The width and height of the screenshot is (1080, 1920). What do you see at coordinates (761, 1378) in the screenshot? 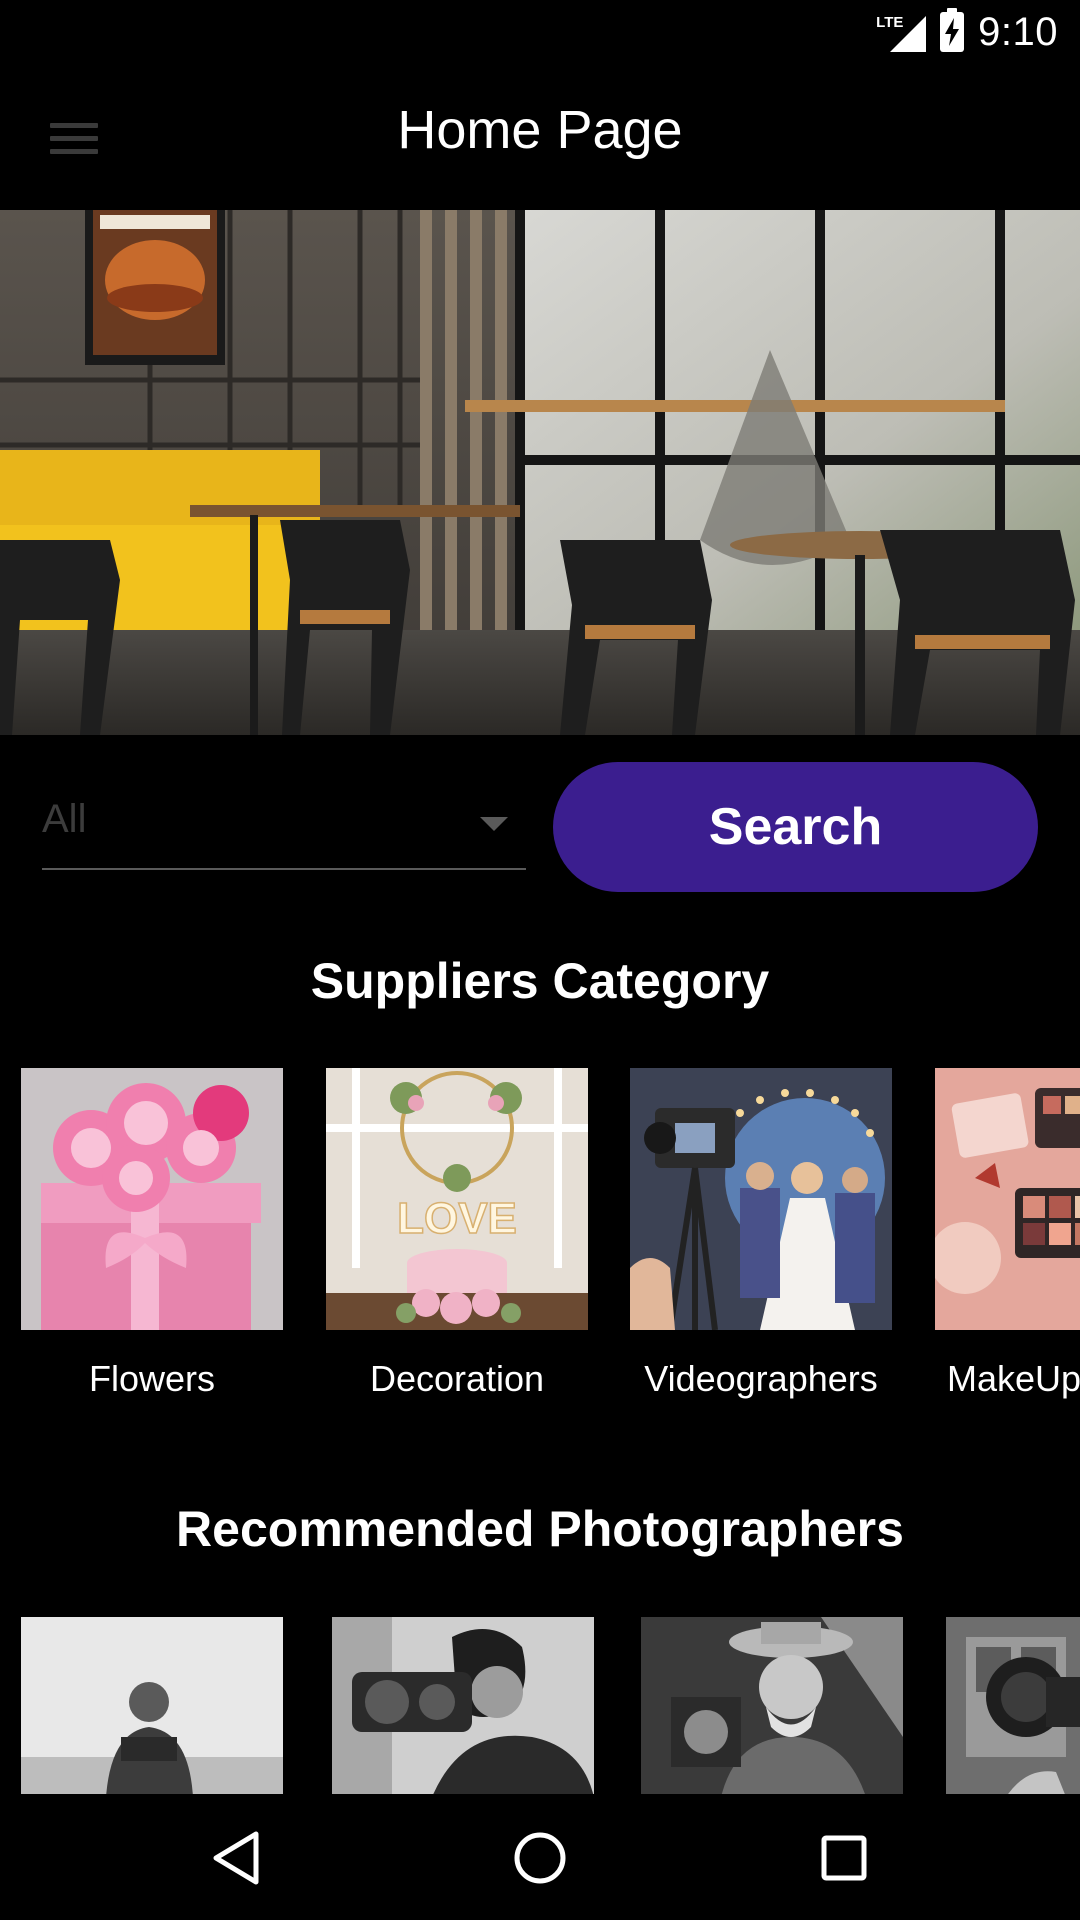
I see `category-label: Videographers` at bounding box center [761, 1378].